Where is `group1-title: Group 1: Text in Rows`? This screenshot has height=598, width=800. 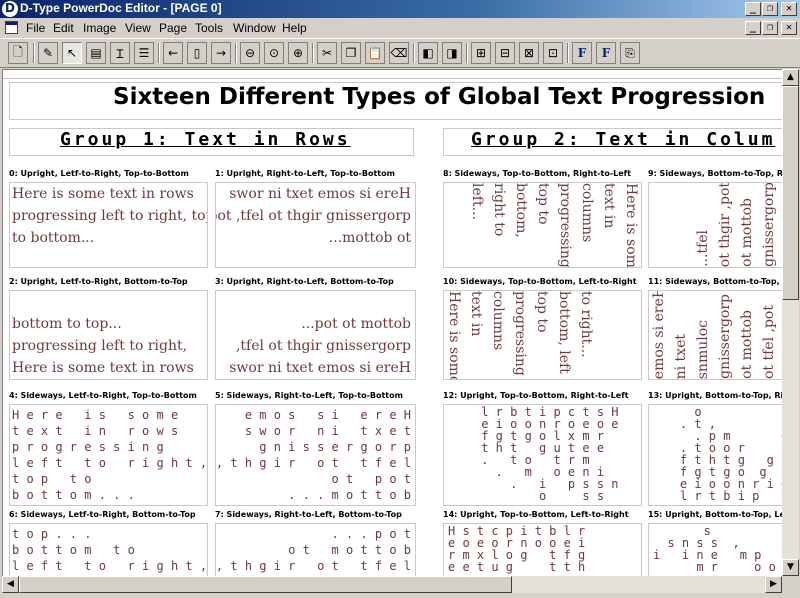
group1-title: Group 1: Text in Rows is located at coordinates (205, 139).